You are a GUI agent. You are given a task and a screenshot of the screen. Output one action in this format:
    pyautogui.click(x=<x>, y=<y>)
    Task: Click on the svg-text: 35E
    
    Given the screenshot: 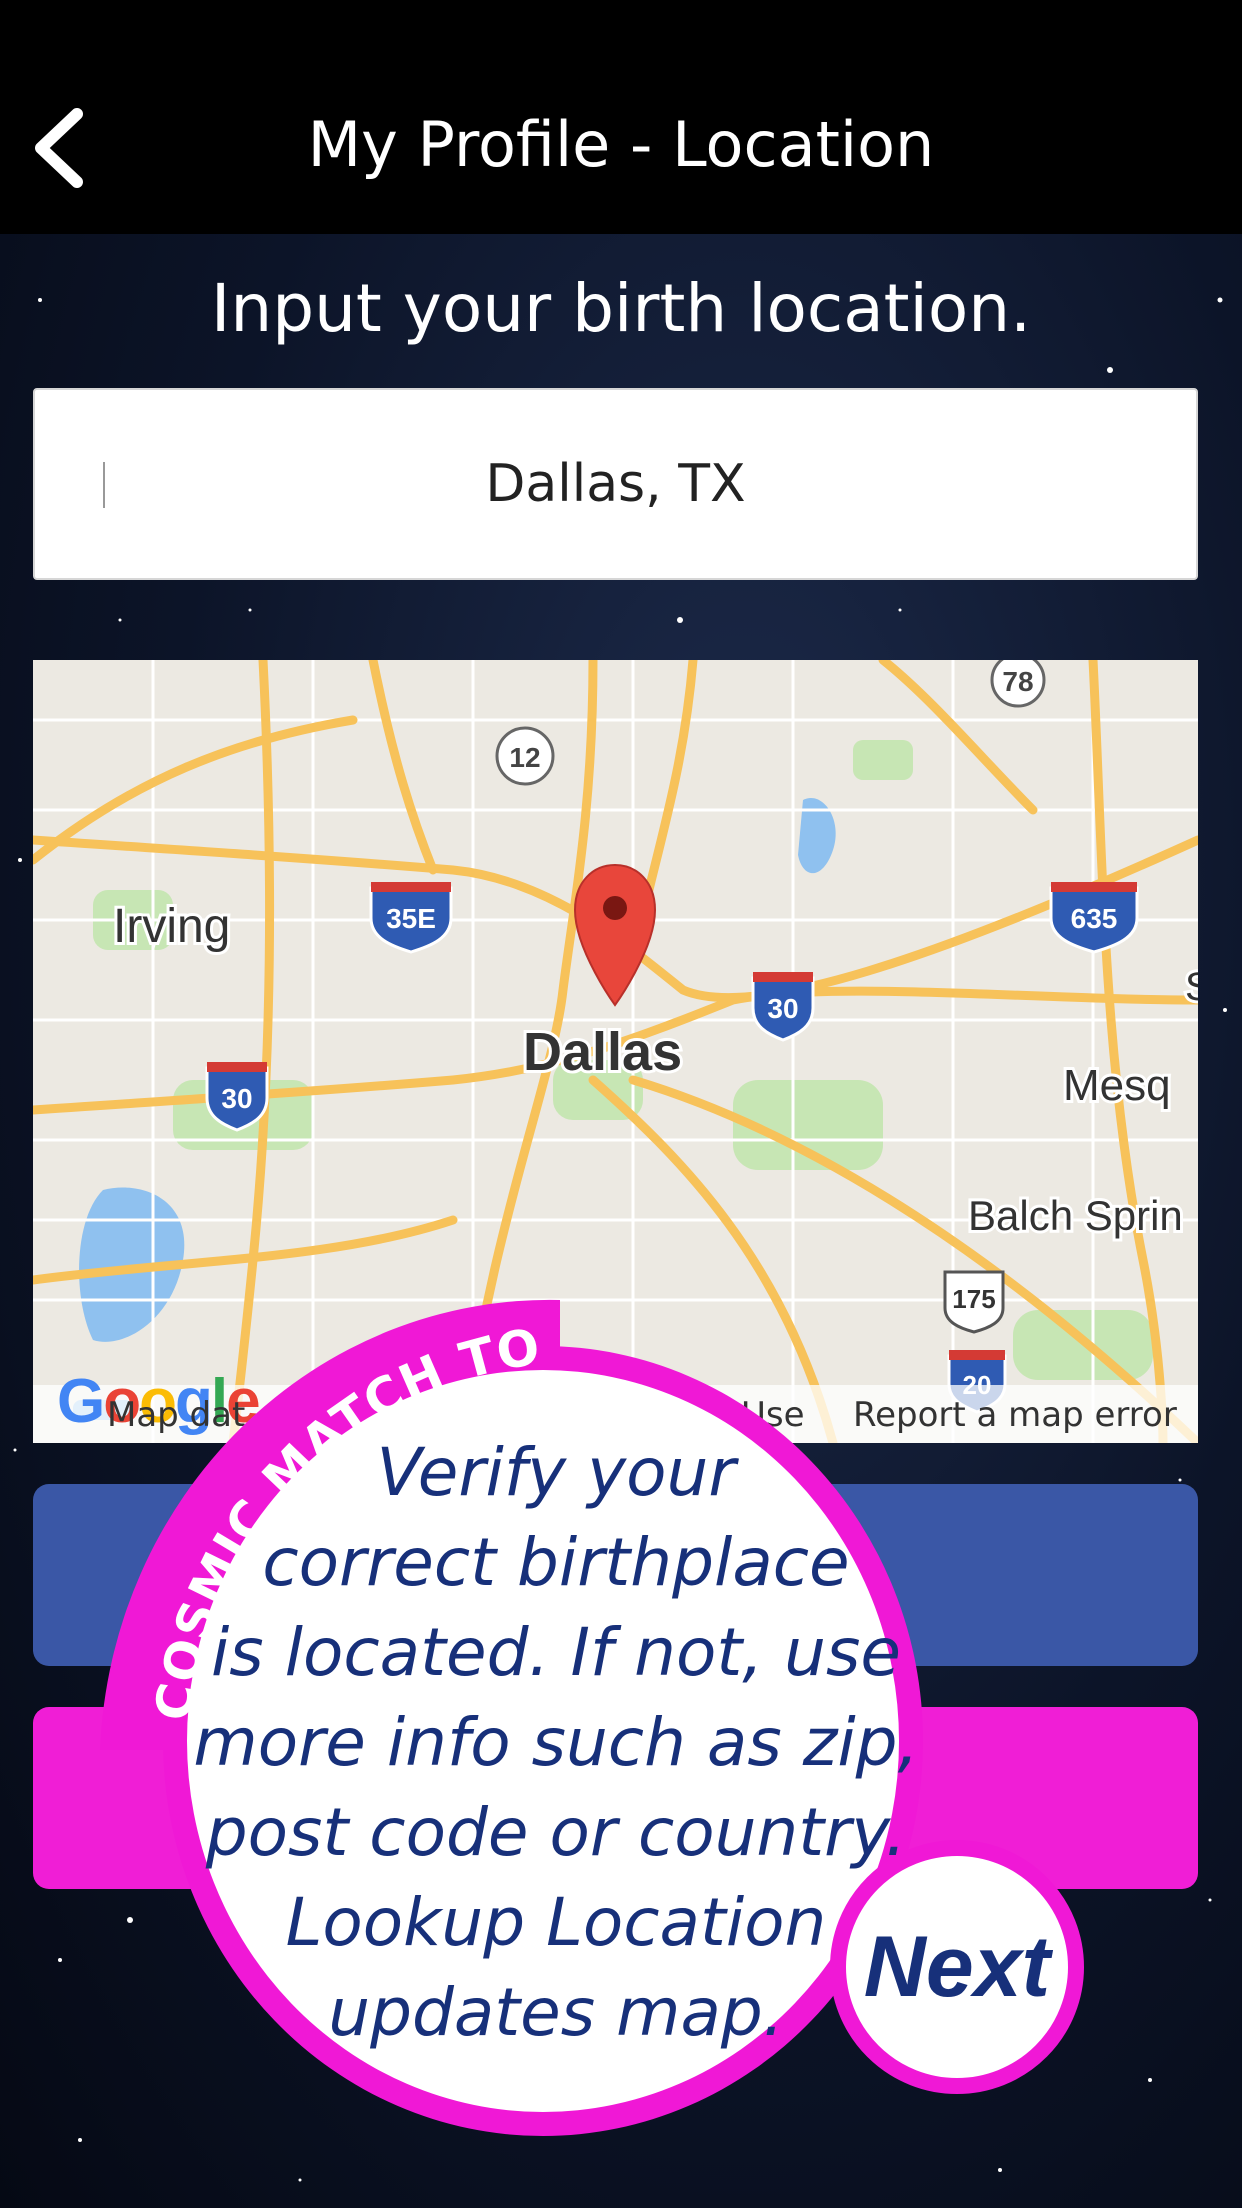 What is the action you would take?
    pyautogui.click(x=411, y=918)
    